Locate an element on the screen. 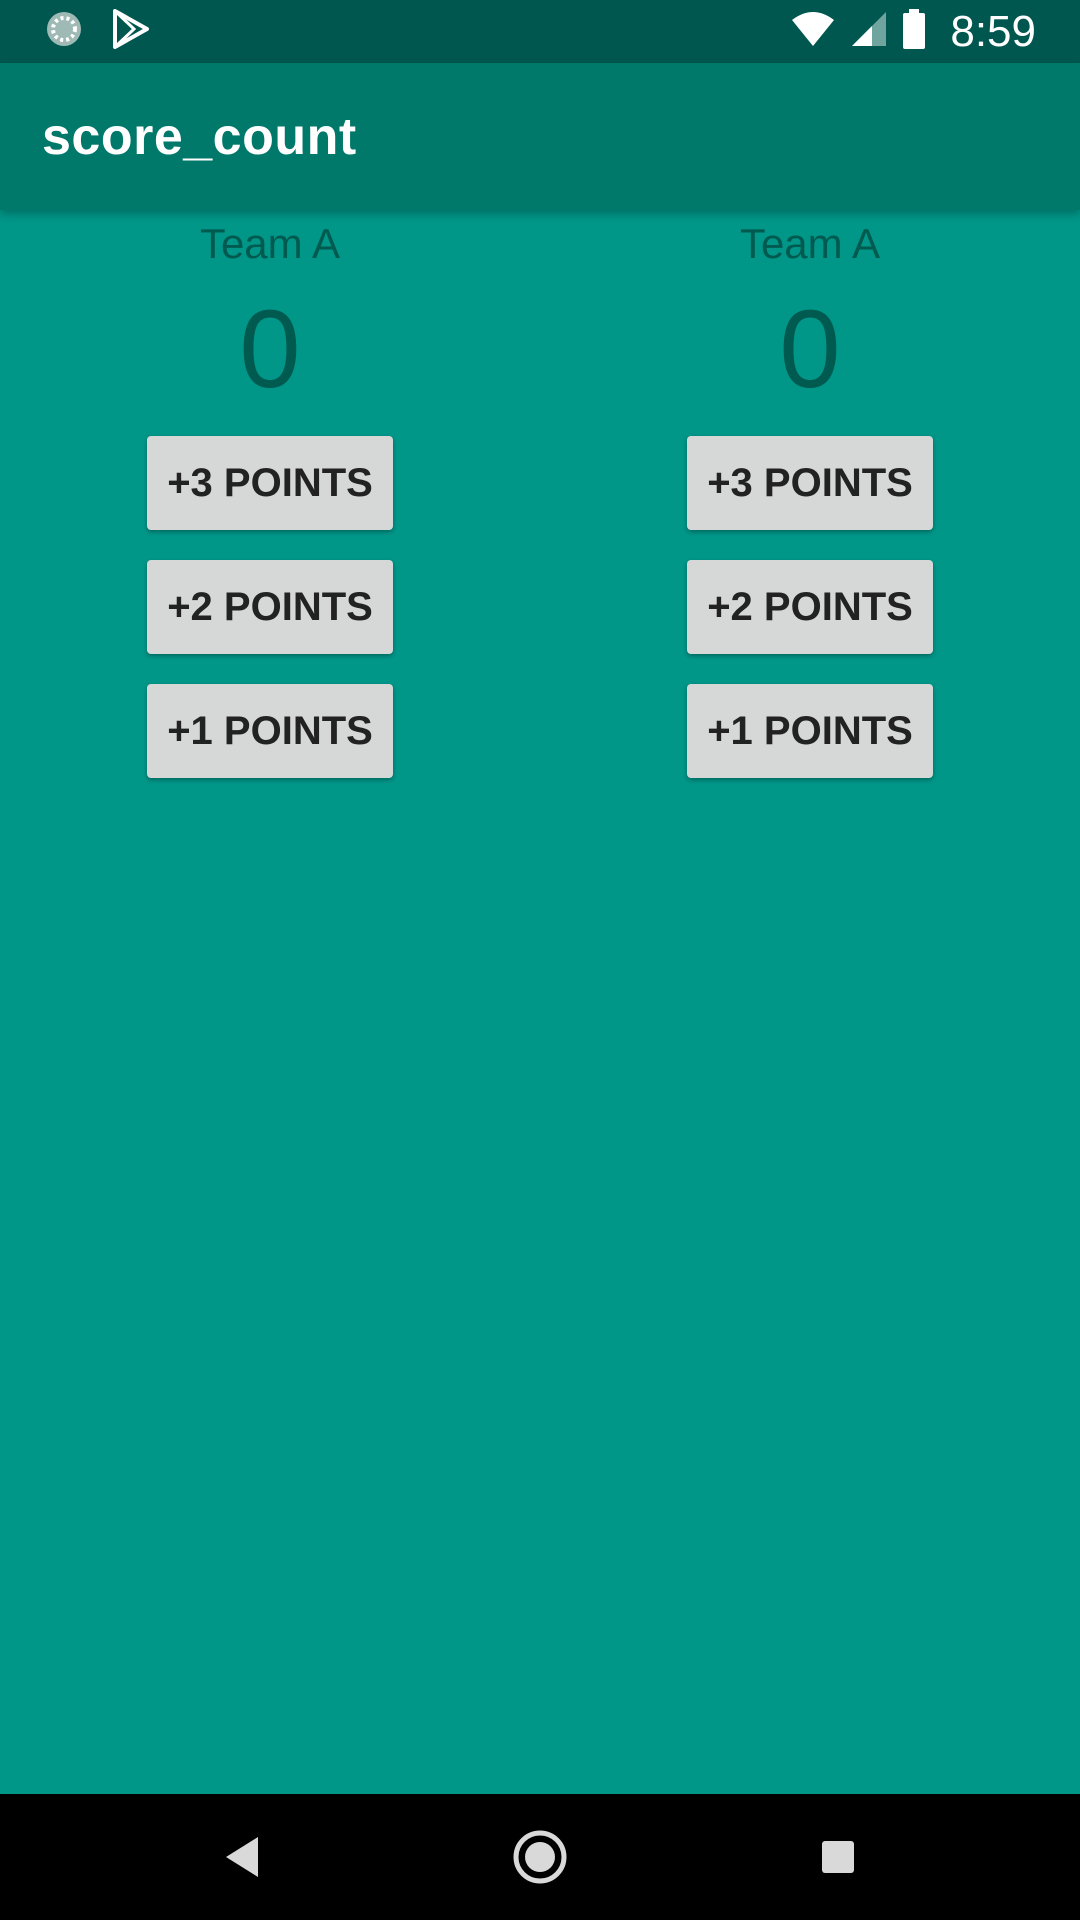 The image size is (1080, 1920). clock: 8:59 is located at coordinates (993, 31).